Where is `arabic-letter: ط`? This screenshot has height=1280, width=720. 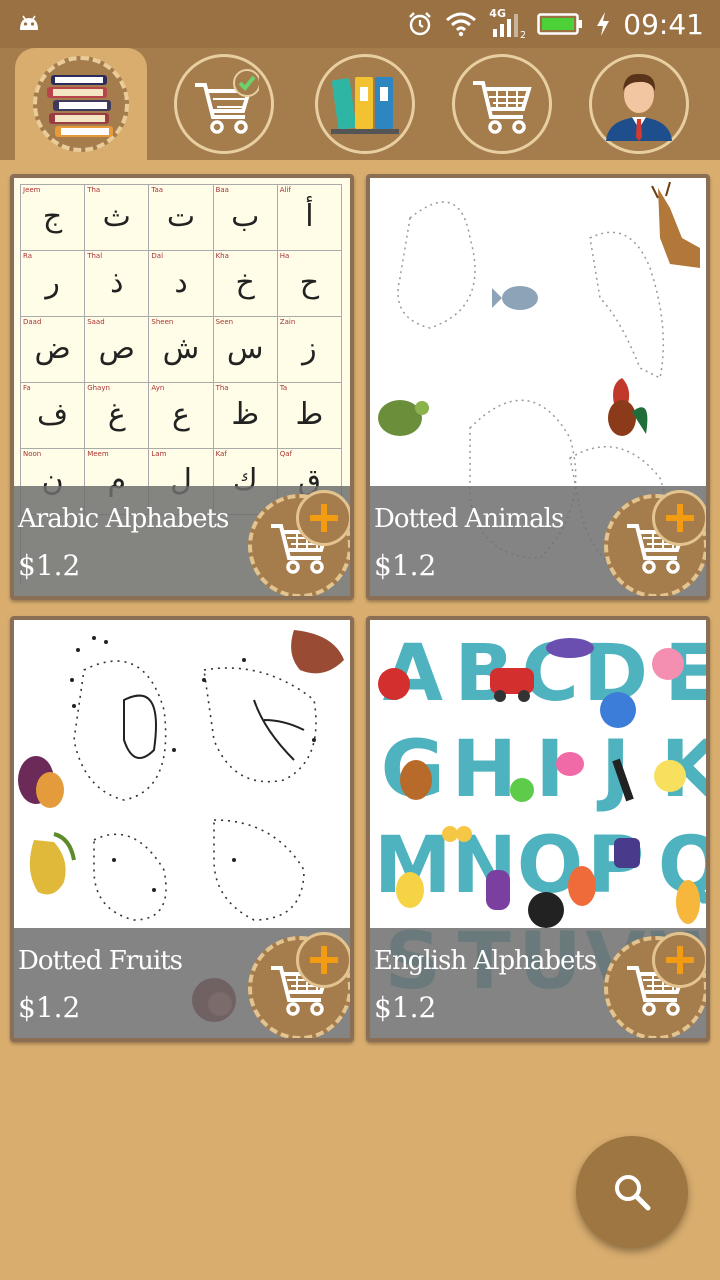
arabic-letter: ط is located at coordinates (309, 414).